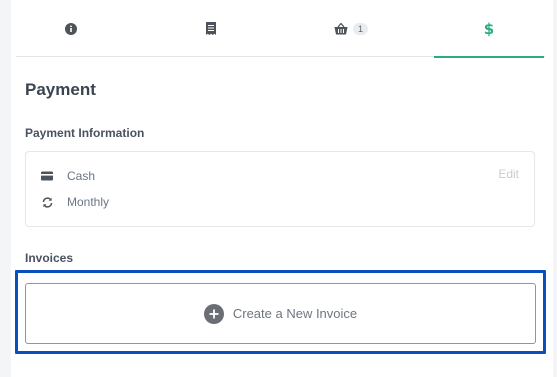 Image resolution: width=557 pixels, height=377 pixels. Describe the element at coordinates (508, 174) in the screenshot. I see `edit-payment-link: Edit` at that location.